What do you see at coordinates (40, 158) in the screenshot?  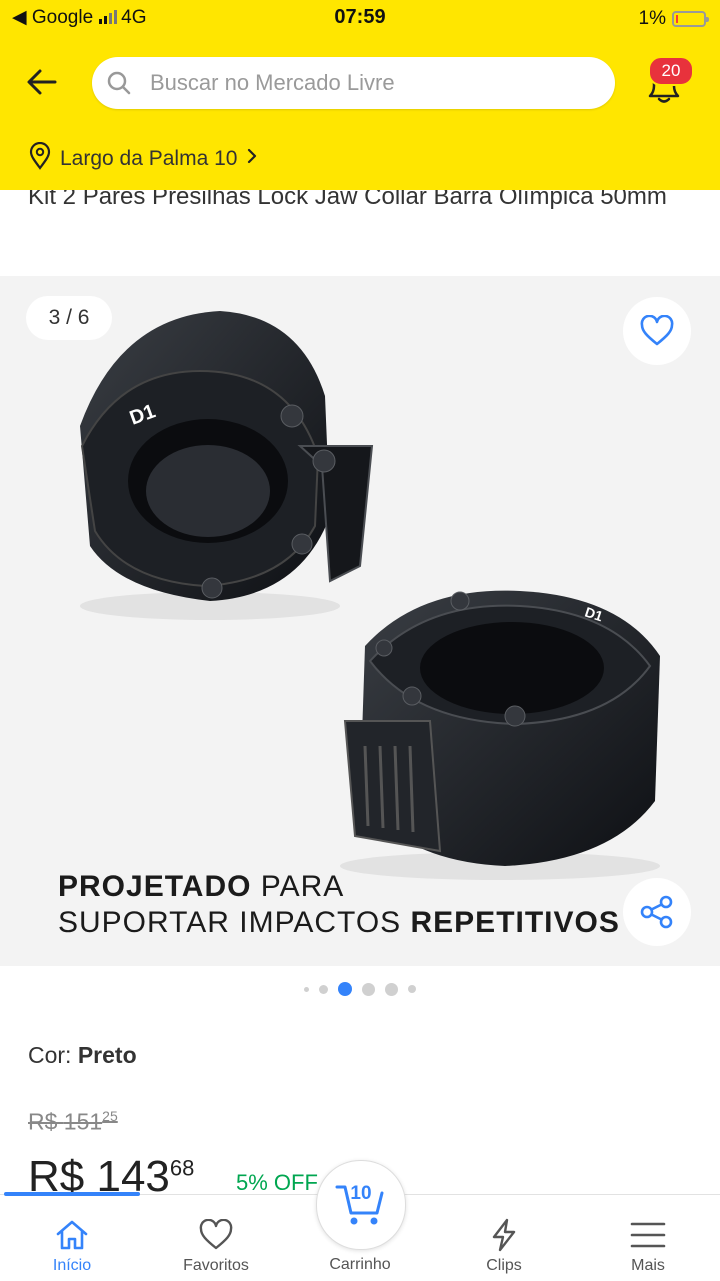 I see `location-pin-icon` at bounding box center [40, 158].